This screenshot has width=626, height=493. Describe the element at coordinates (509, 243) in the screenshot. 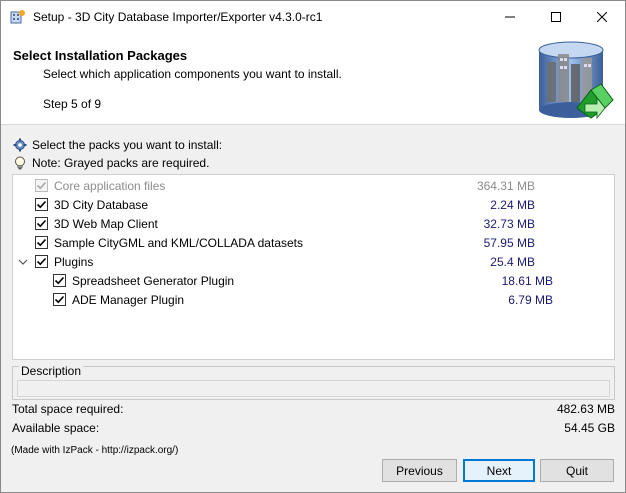

I see `pack-size: 57.95 MB` at that location.